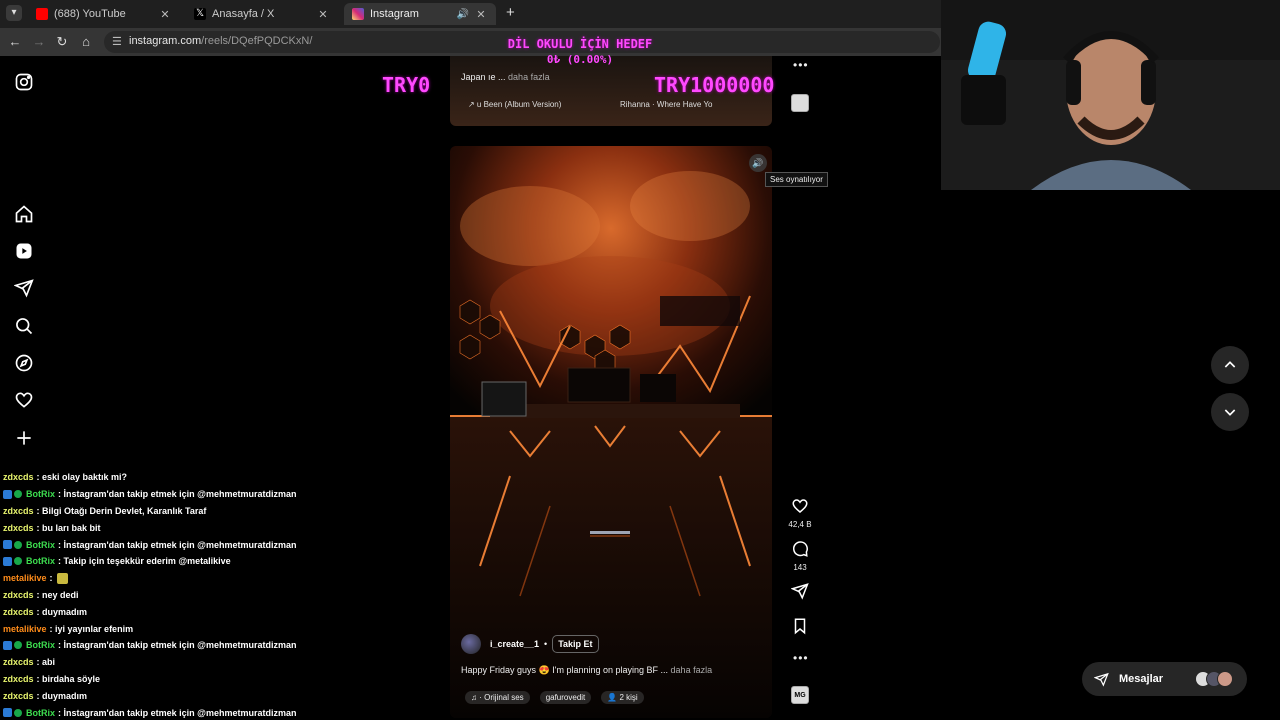 The image size is (1280, 720). I want to click on chat-message: zdxcds: eski olay baktık mi?, so click(223, 477).